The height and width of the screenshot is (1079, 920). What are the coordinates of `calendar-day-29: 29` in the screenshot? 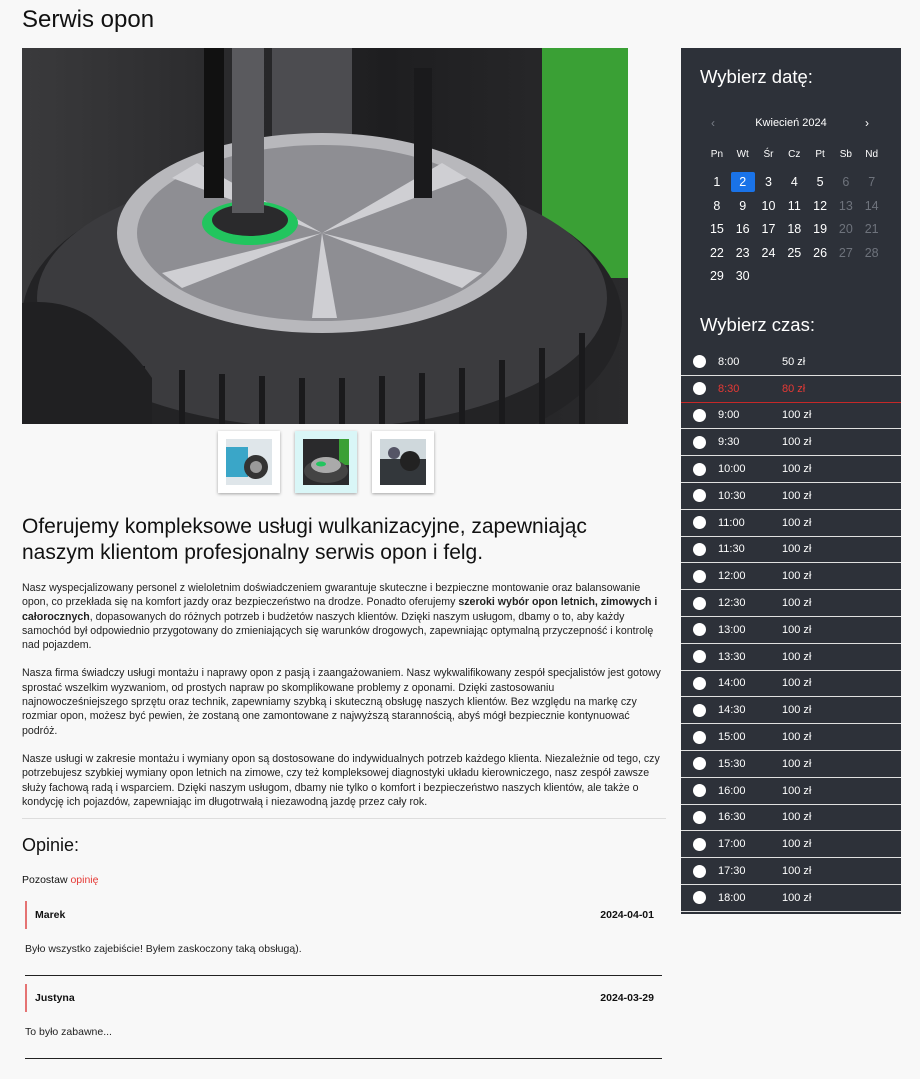 It's located at (717, 278).